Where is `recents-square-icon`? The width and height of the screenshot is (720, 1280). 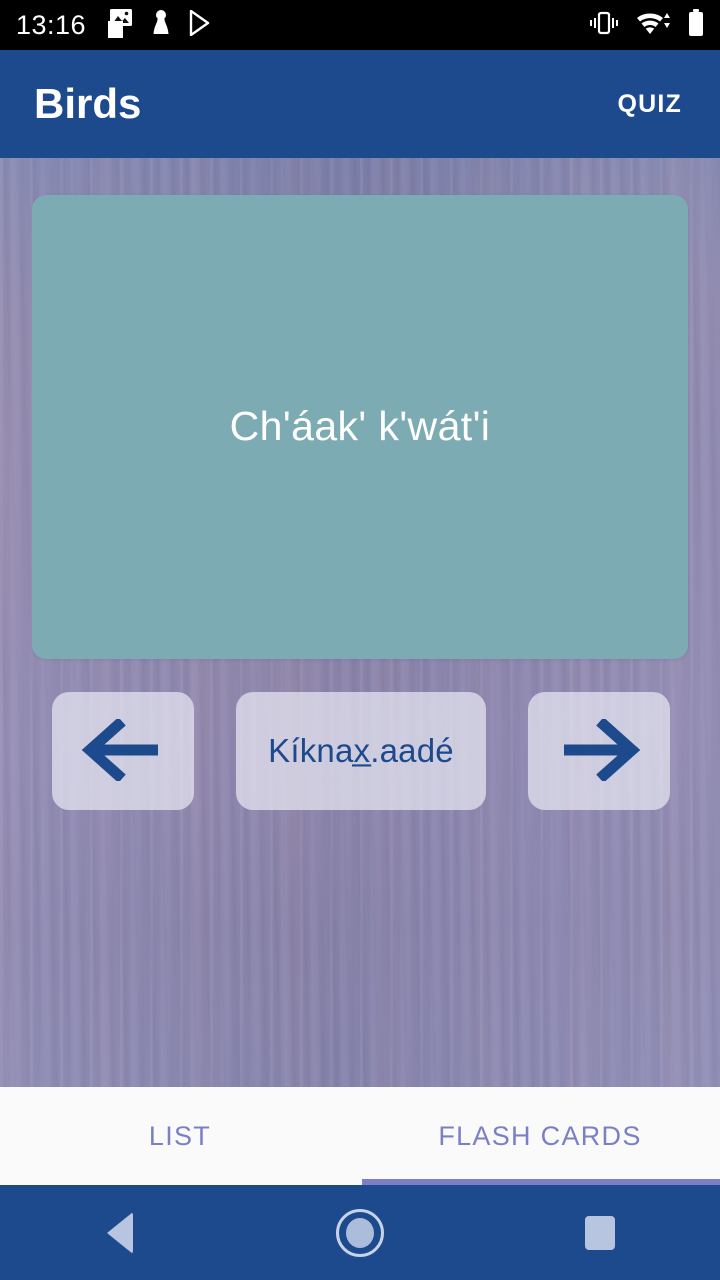
recents-square-icon is located at coordinates (600, 1232).